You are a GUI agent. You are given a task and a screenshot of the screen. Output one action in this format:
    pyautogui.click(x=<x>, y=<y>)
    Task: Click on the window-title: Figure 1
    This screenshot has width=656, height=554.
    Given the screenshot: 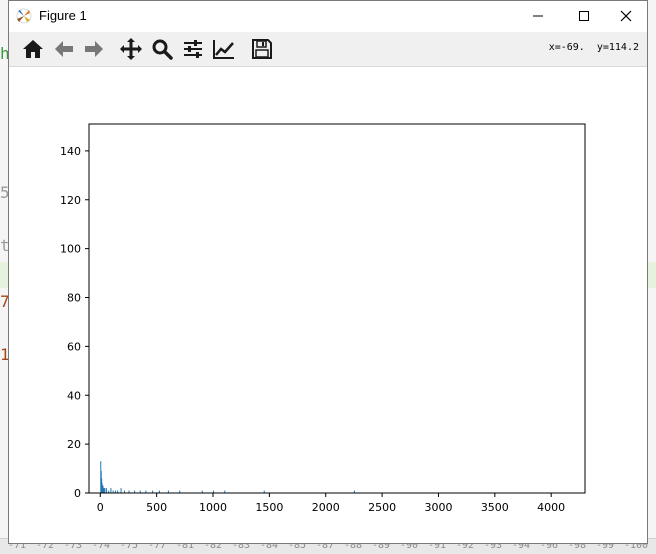 What is the action you would take?
    pyautogui.click(x=63, y=15)
    